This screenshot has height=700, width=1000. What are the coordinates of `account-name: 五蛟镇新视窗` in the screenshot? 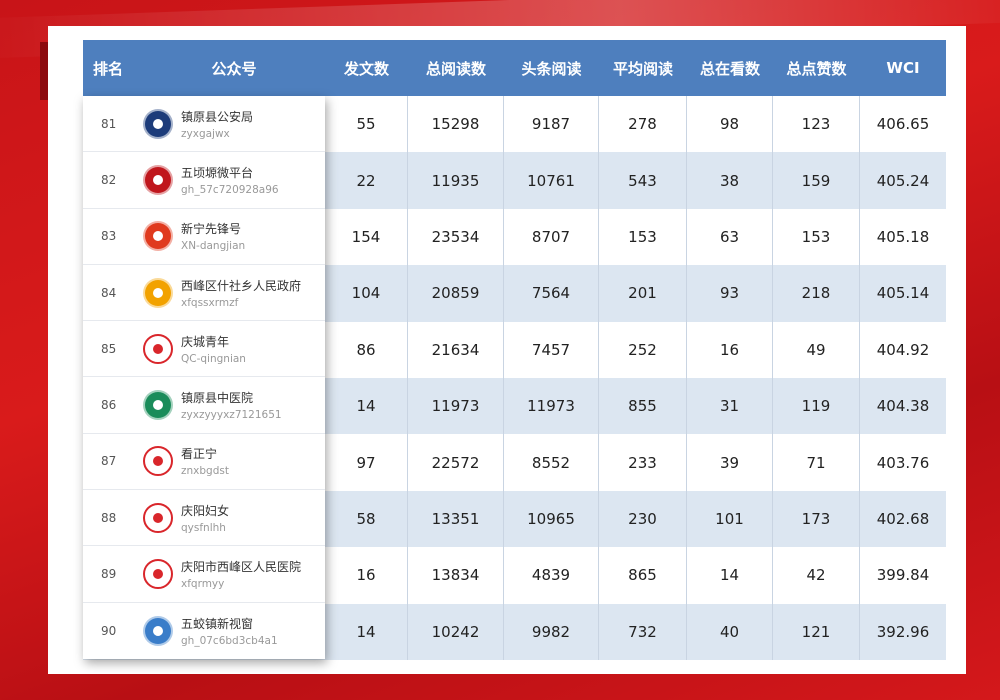 It's located at (229, 623).